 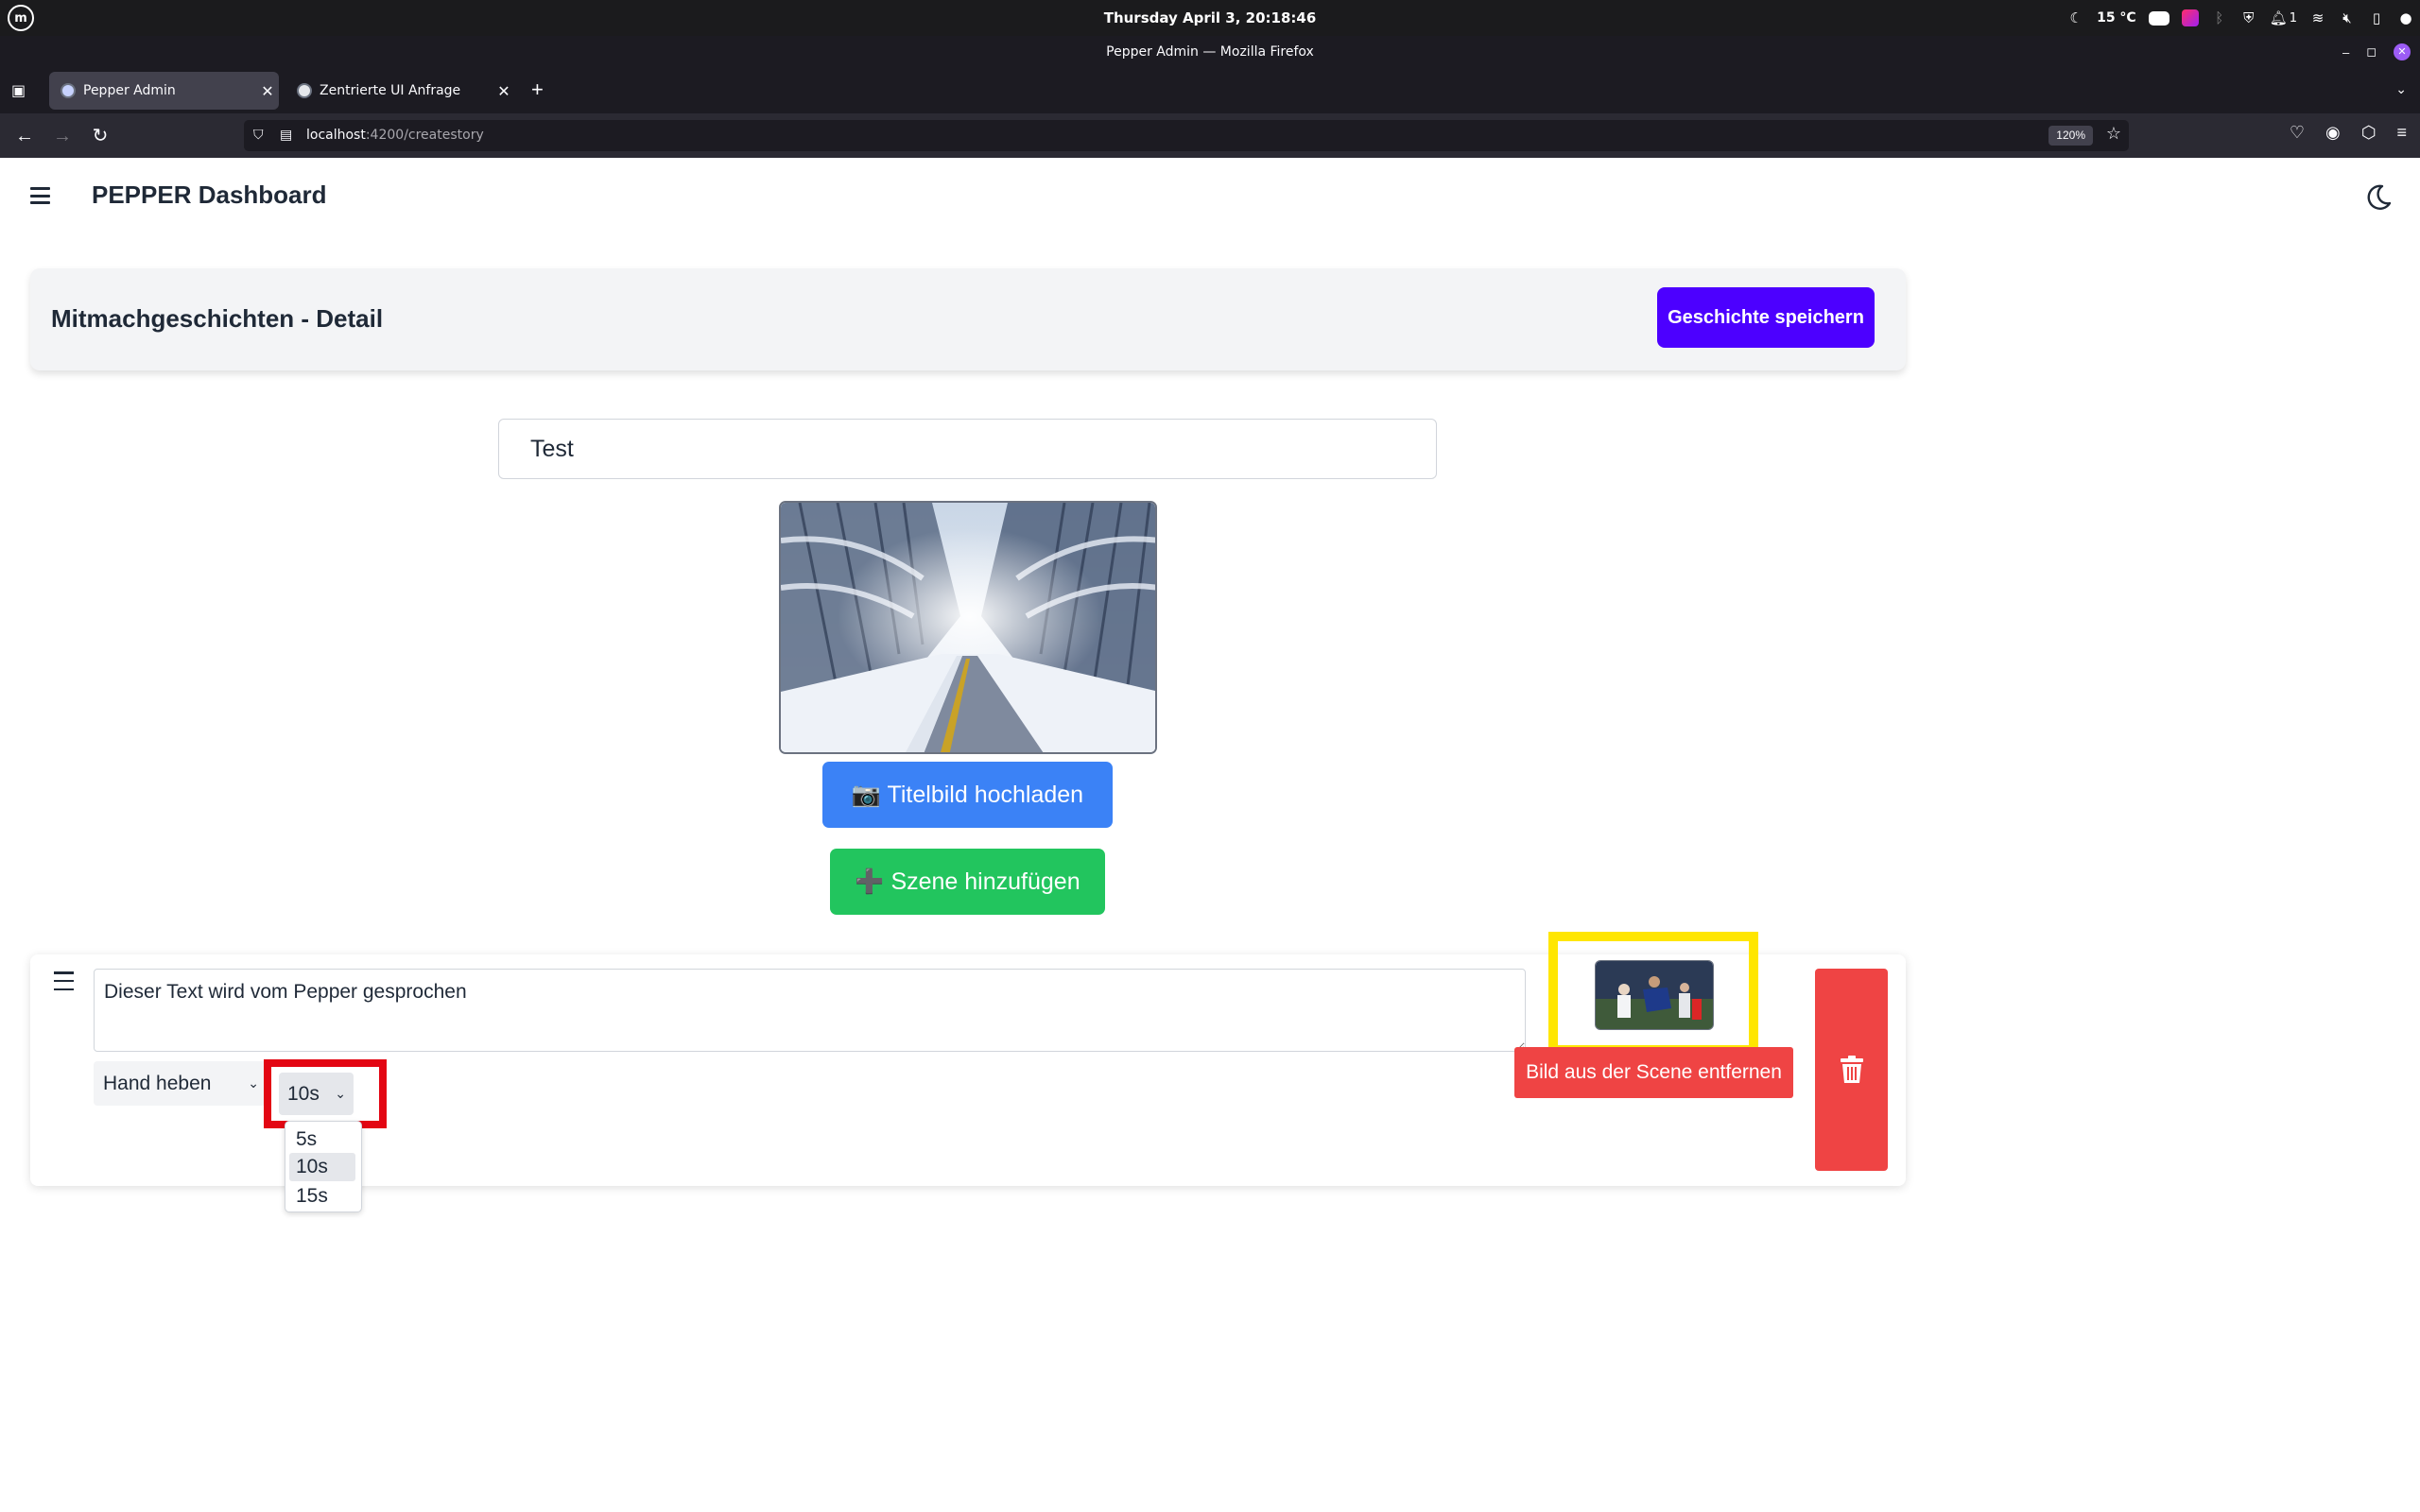 I want to click on page-title: Mitmachgeschichten - Detail, so click(x=218, y=318).